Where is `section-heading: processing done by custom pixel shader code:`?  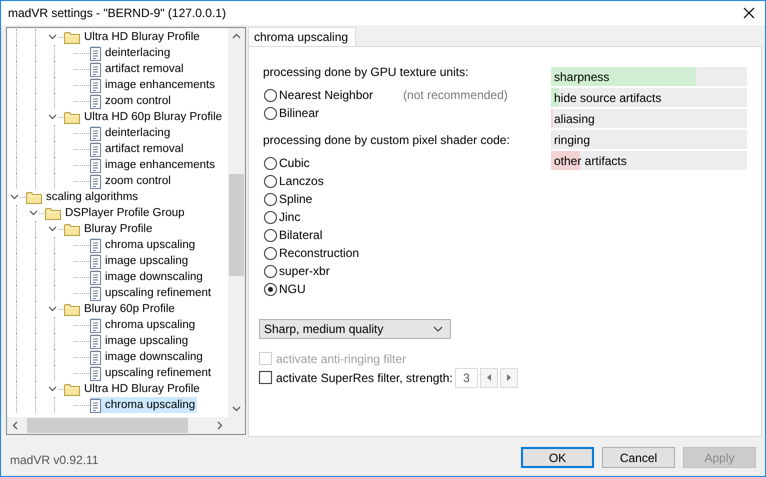
section-heading: processing done by custom pixel shader code: is located at coordinates (387, 141).